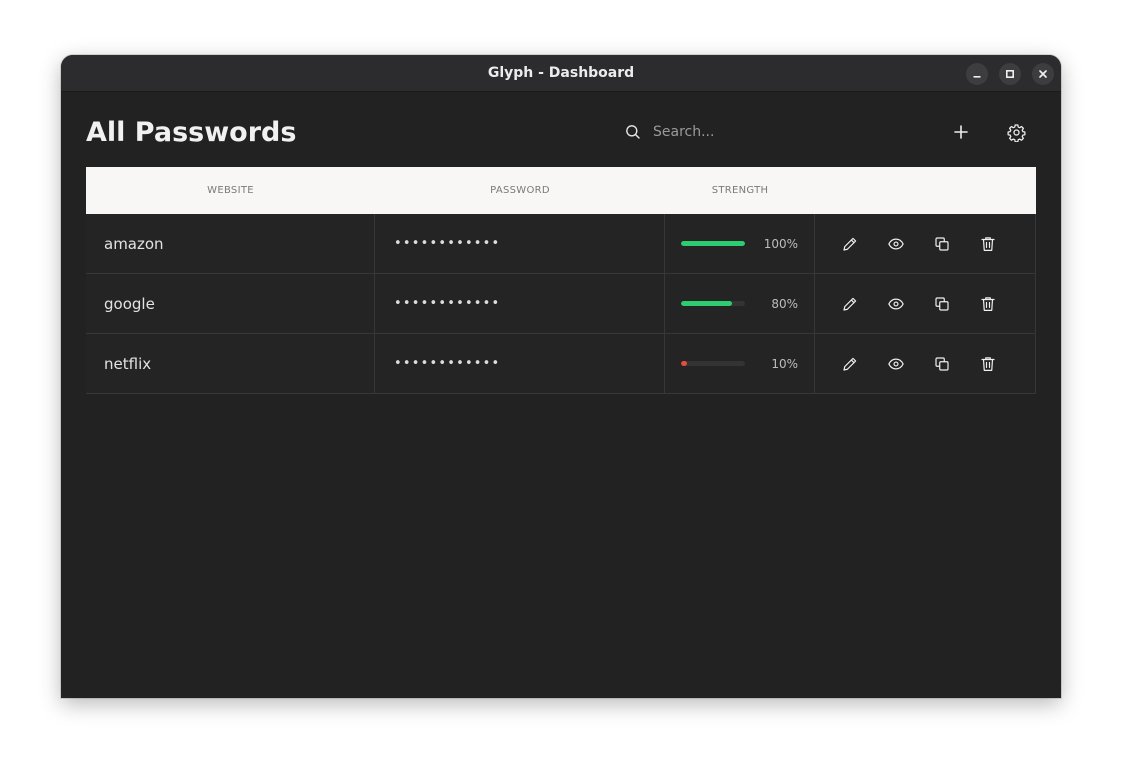 The height and width of the screenshot is (765, 1122). What do you see at coordinates (128, 363) in the screenshot?
I see `website-name: netflix` at bounding box center [128, 363].